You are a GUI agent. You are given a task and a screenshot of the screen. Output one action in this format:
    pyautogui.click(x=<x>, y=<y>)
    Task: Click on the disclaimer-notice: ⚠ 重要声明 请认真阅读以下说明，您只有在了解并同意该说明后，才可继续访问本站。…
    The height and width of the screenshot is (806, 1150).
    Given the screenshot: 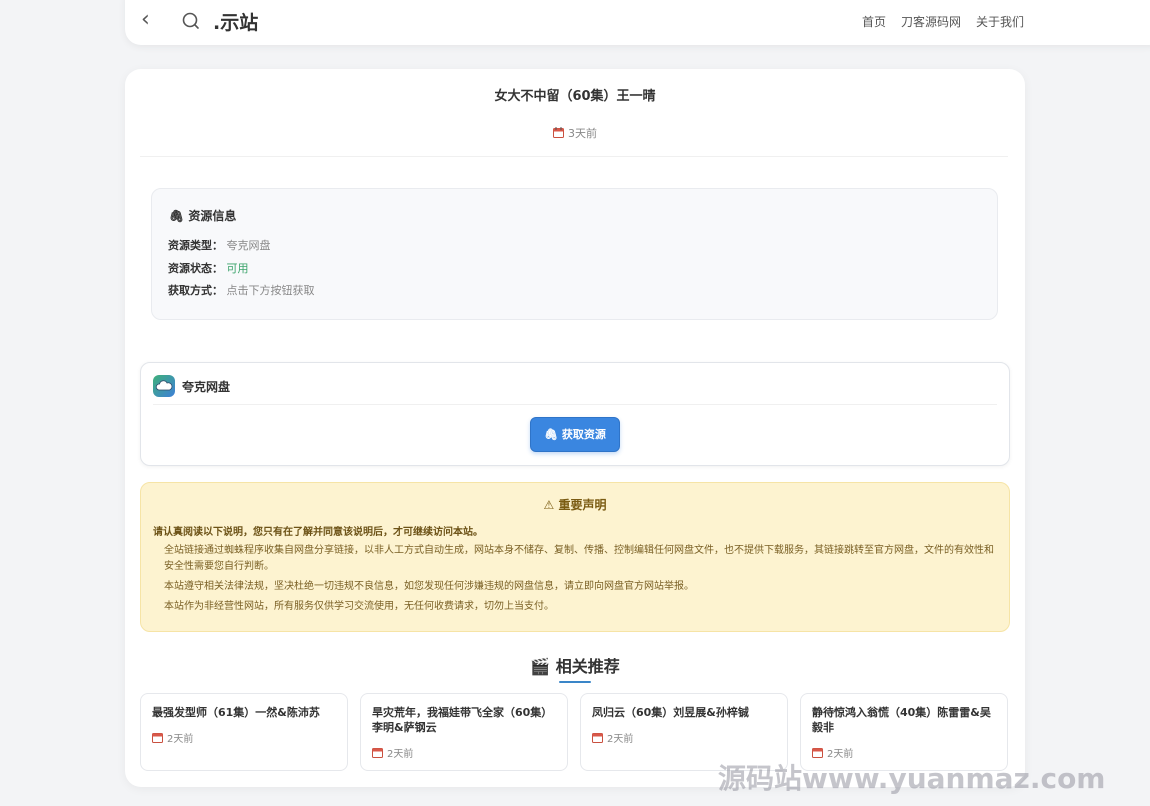 What is the action you would take?
    pyautogui.click(x=575, y=557)
    